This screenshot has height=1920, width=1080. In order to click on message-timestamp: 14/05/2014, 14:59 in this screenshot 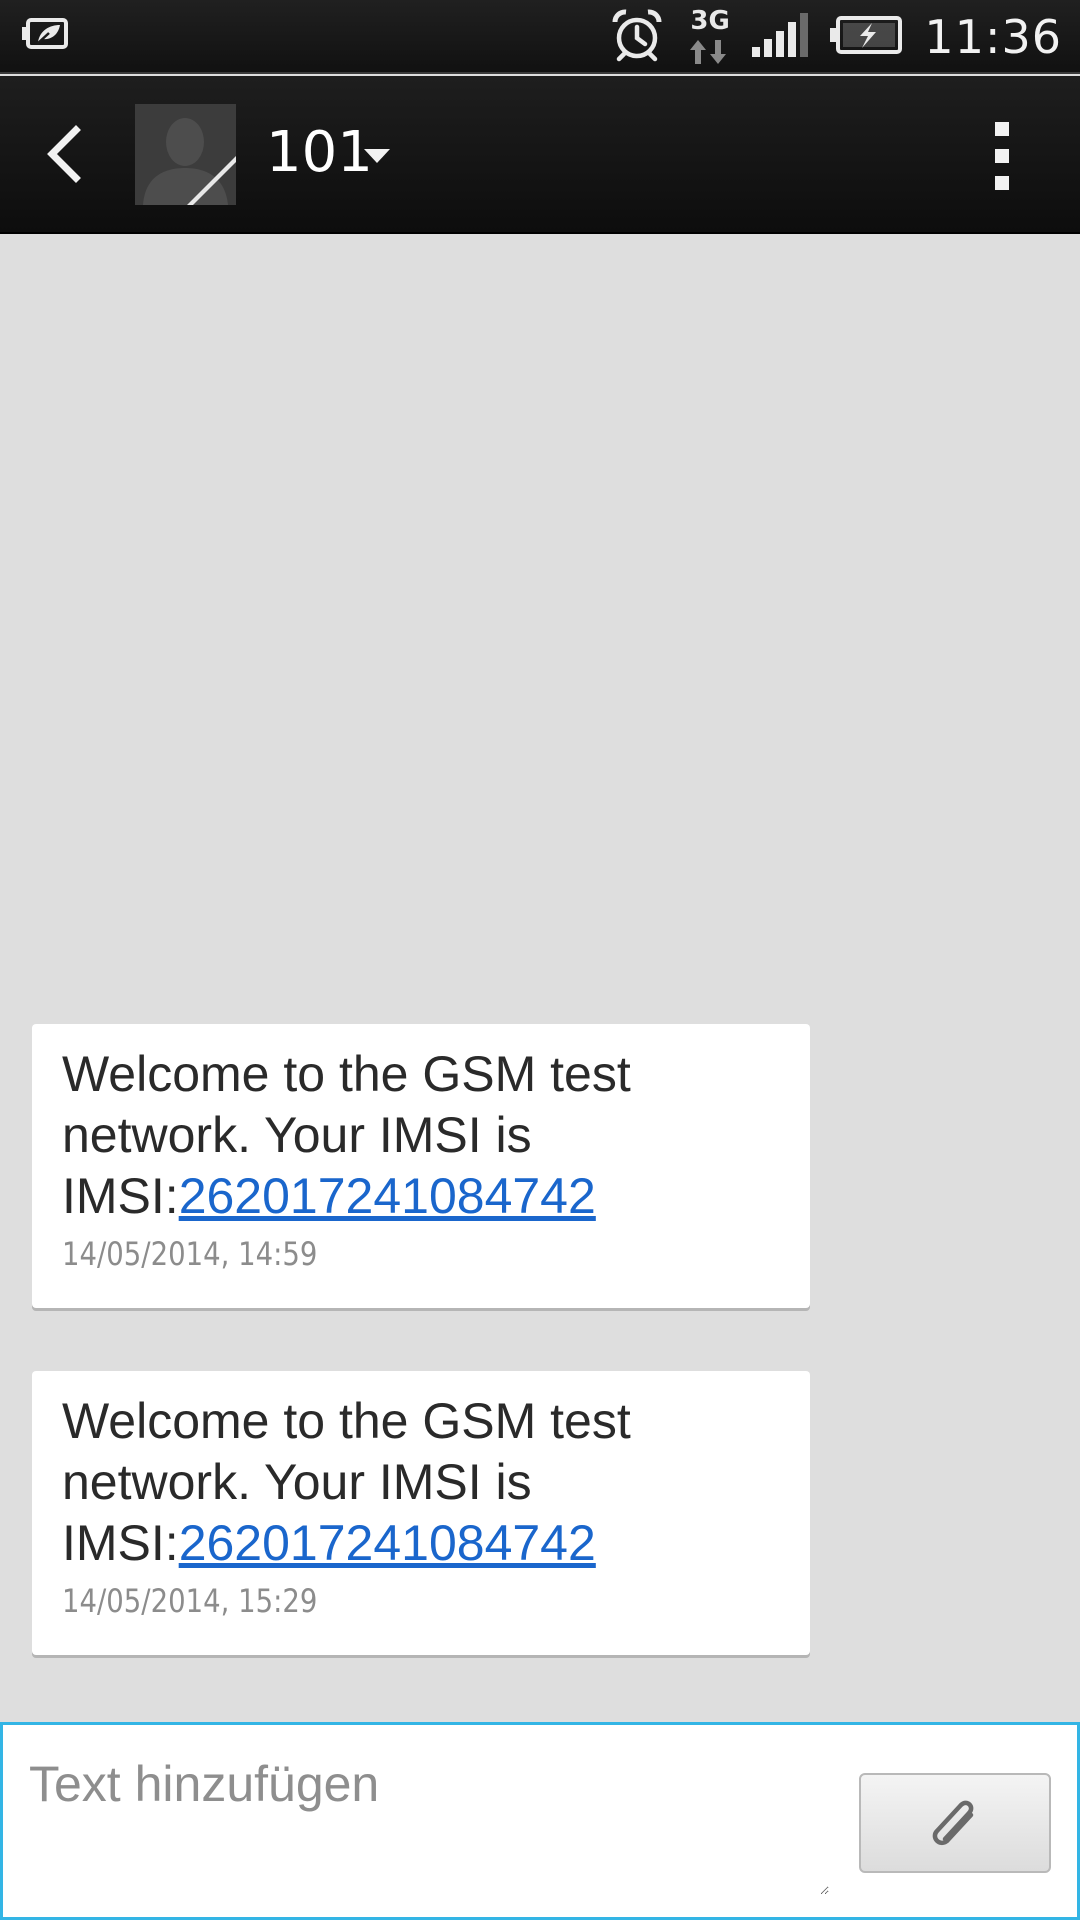, I will do `click(190, 1254)`.